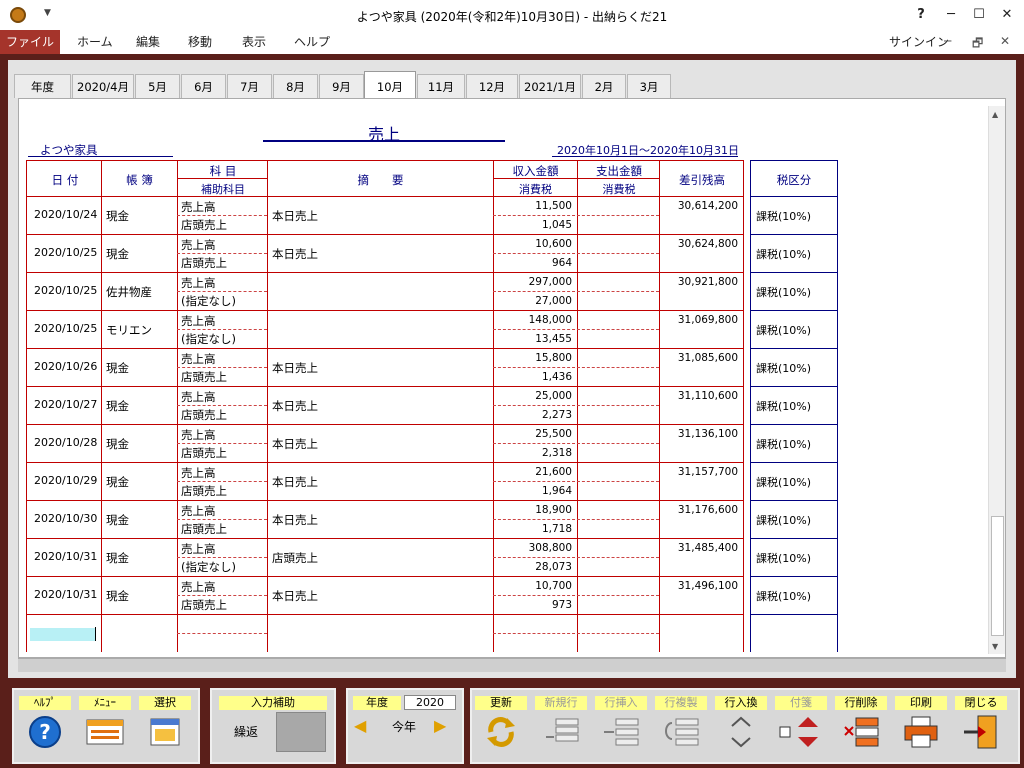 This screenshot has height=768, width=1024. I want to click on row-income-tax-cell: 28,073, so click(533, 567).